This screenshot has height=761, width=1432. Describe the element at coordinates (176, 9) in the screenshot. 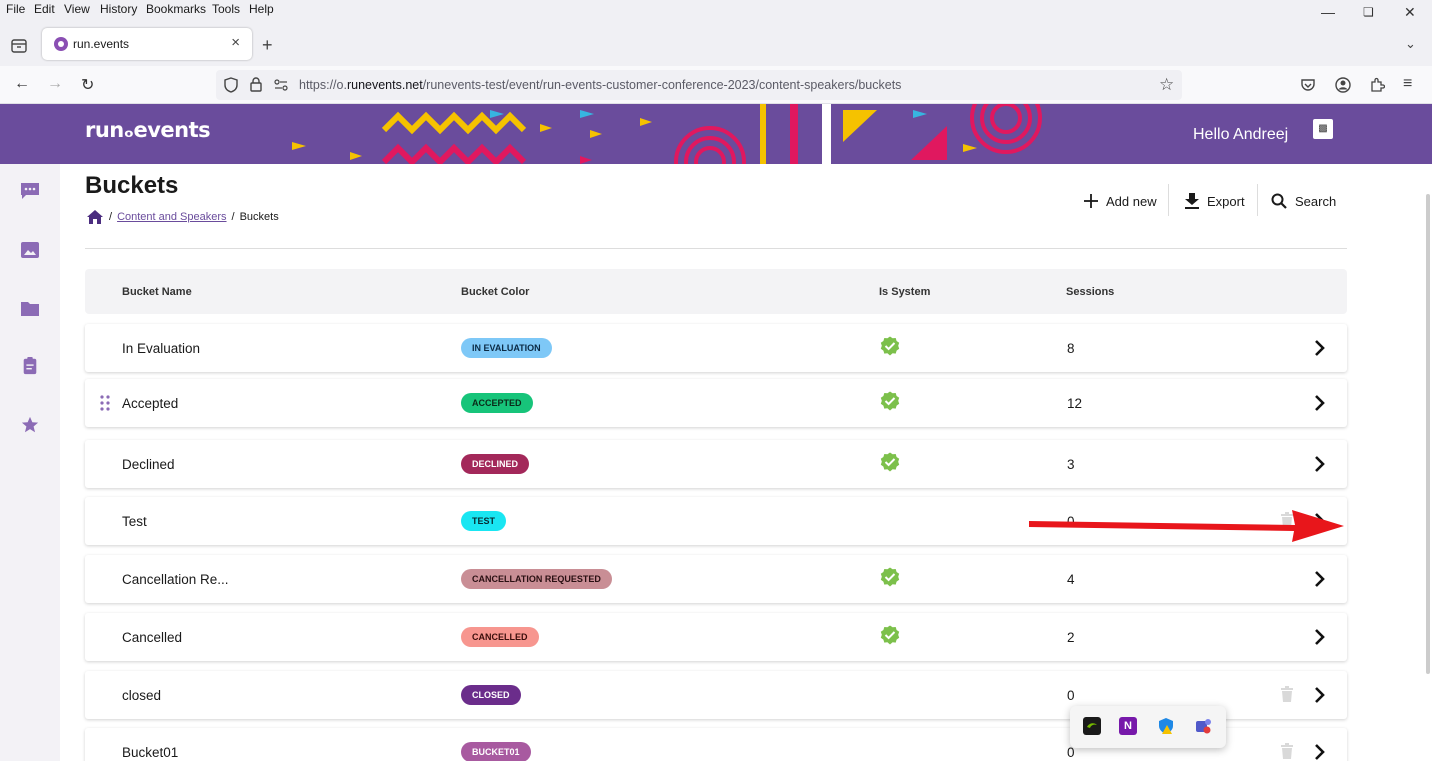

I see `menu-bookmarks: Bookmarks` at that location.